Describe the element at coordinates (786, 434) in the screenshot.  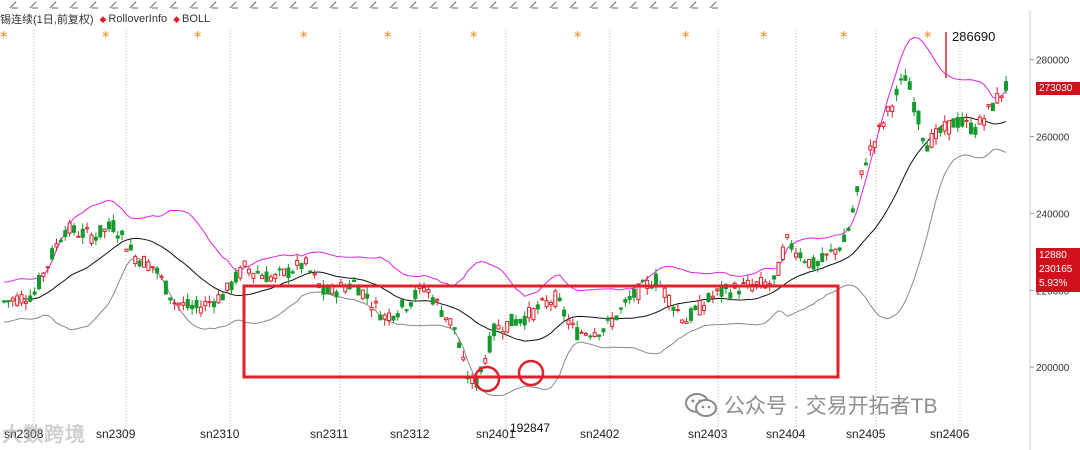
I see `x-tick-label: sn2404` at that location.